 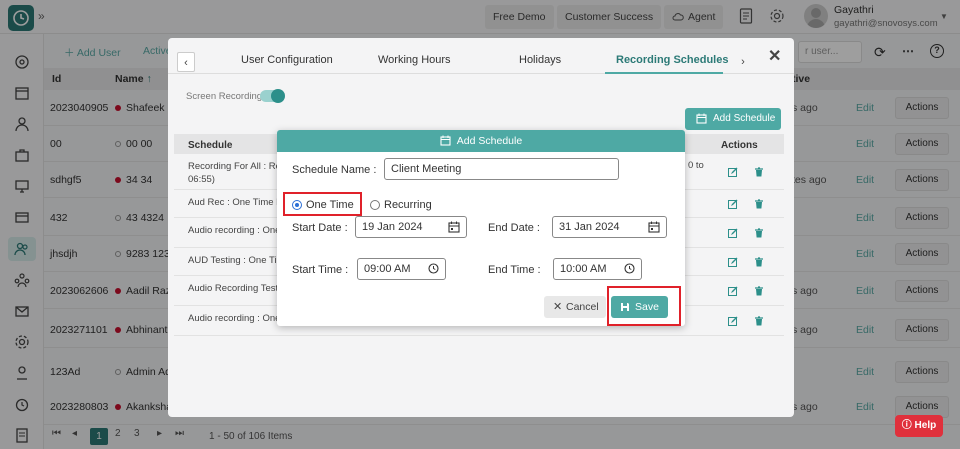 I want to click on schedule-text-line: Aud Rec : One Time Re, so click(x=238, y=202).